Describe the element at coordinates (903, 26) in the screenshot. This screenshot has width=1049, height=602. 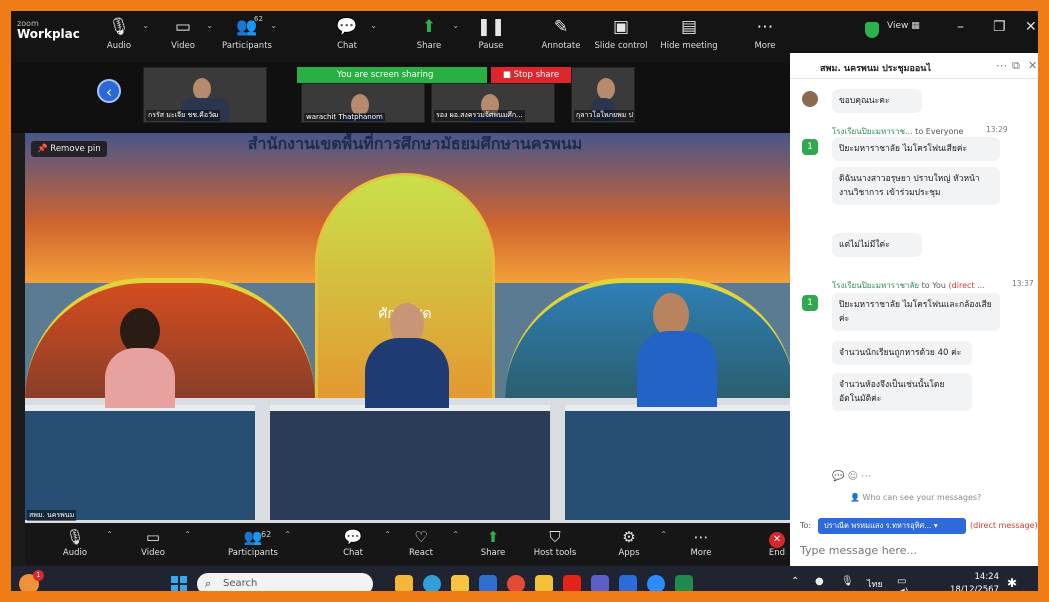
I see `view-button: View ▦` at that location.